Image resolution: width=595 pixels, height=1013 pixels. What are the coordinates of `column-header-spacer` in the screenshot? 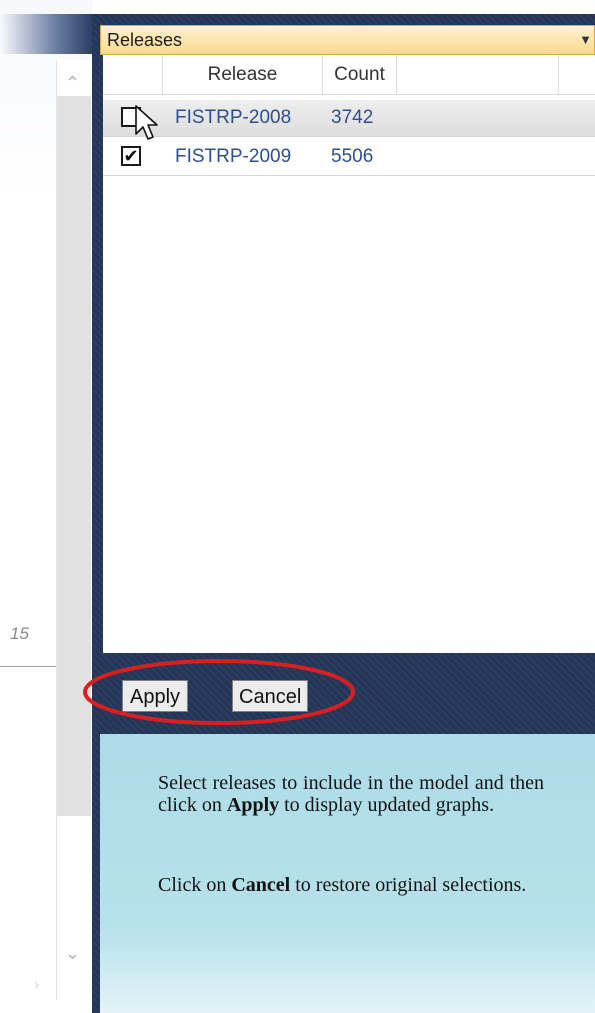 It's located at (478, 75).